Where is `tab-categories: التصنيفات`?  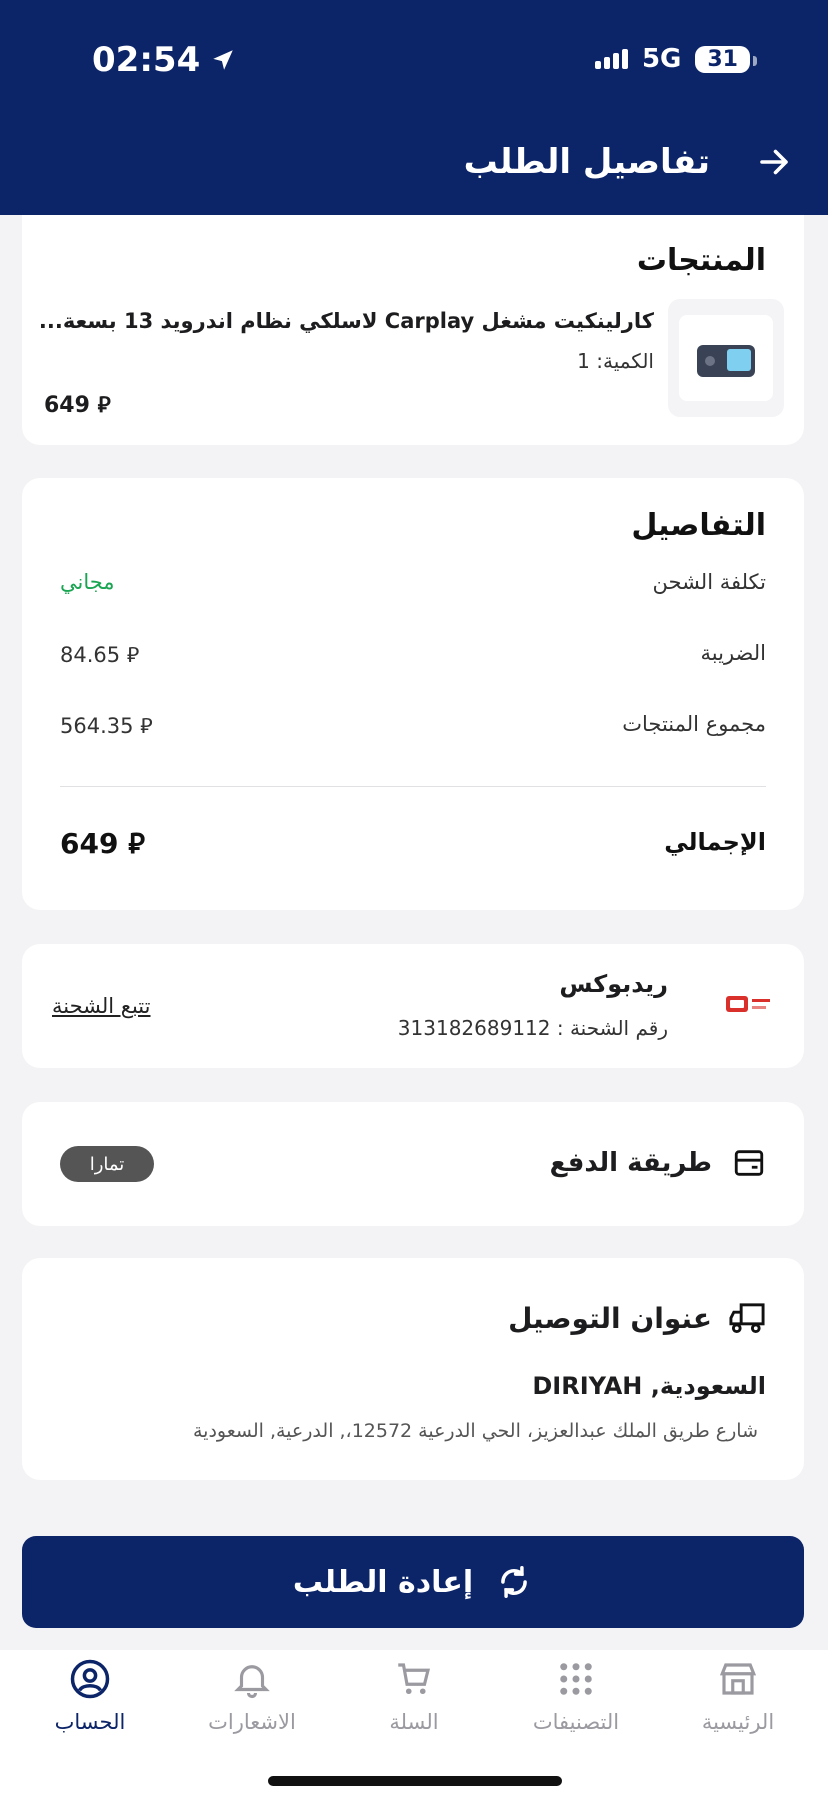 tab-categories: التصنيفات is located at coordinates (576, 1696).